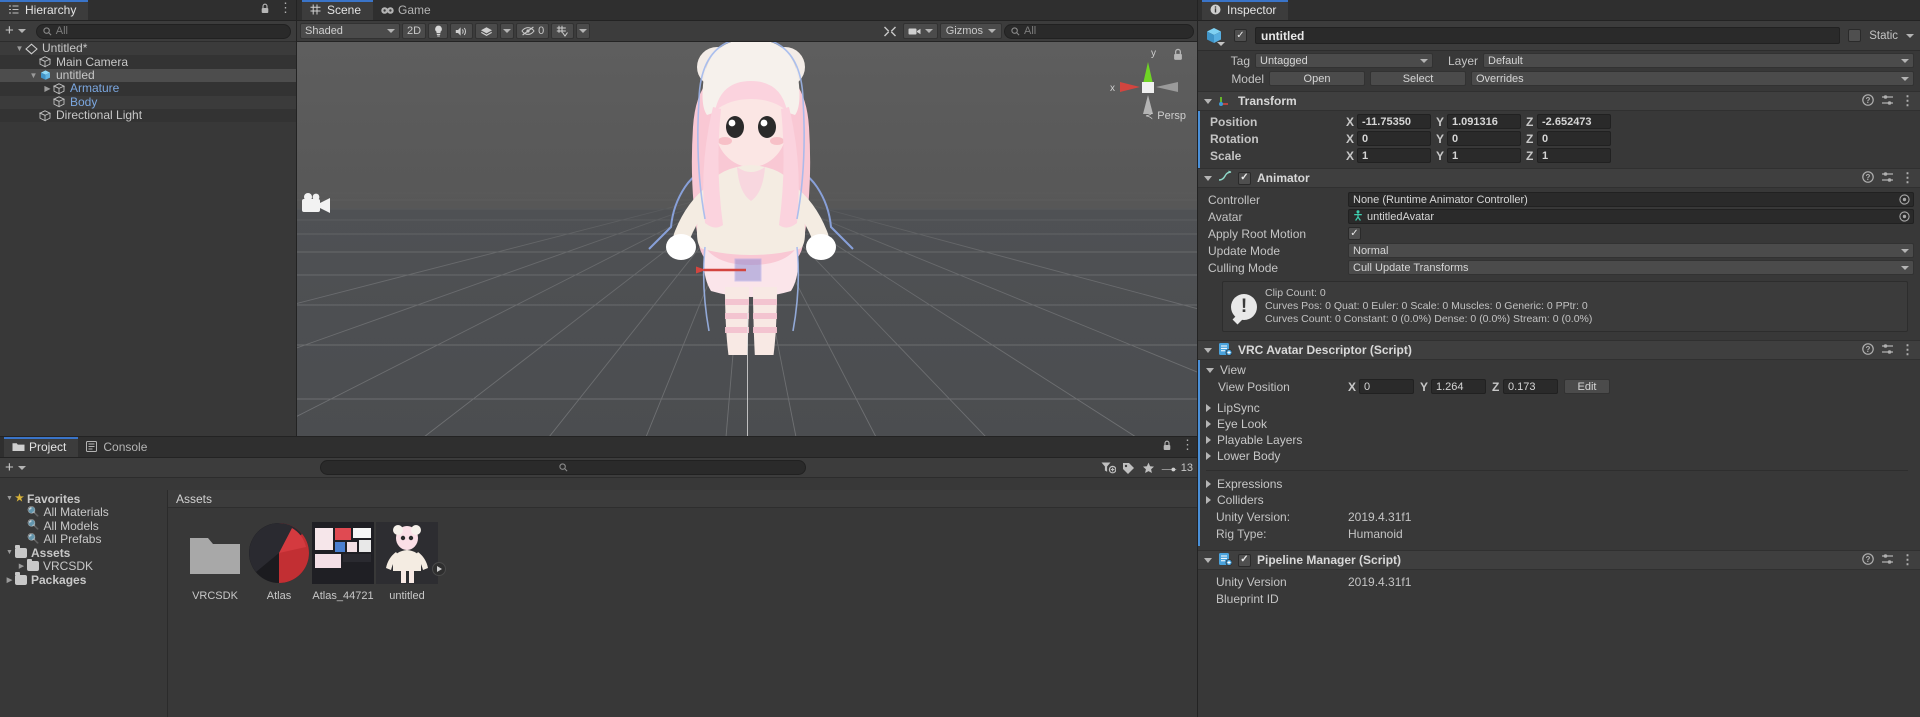 The height and width of the screenshot is (717, 1920). Describe the element at coordinates (1208, 178) in the screenshot. I see `animator-foldout-icon` at that location.